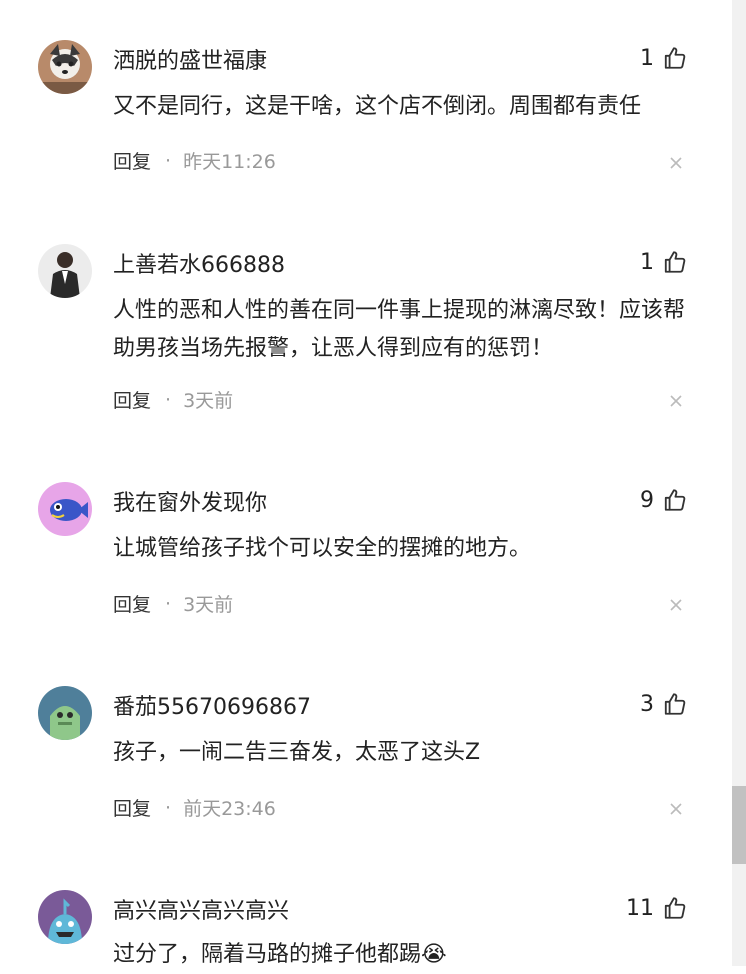 The height and width of the screenshot is (974, 746). What do you see at coordinates (377, 106) in the screenshot?
I see `comment-text: 又不是同行，这是干啥，这个店不倒闭。周围都有责任` at bounding box center [377, 106].